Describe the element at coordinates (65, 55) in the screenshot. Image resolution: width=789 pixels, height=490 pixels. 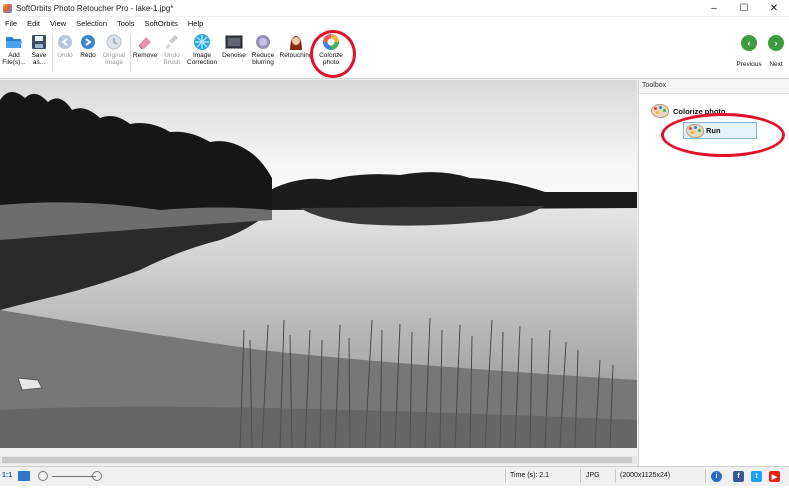
I see `undo-label: Undo` at that location.